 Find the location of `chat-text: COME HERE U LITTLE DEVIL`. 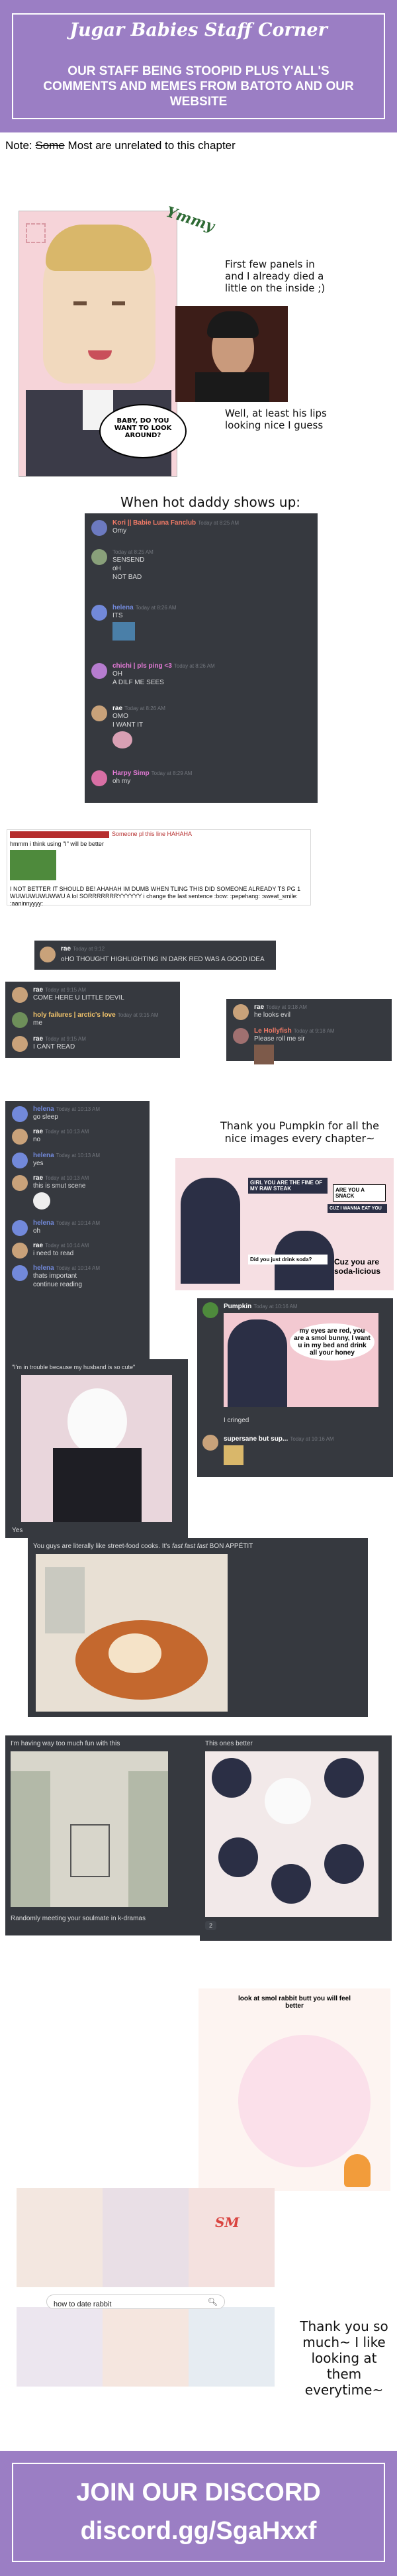

chat-text: COME HERE U LITTLE DEVIL is located at coordinates (78, 998).